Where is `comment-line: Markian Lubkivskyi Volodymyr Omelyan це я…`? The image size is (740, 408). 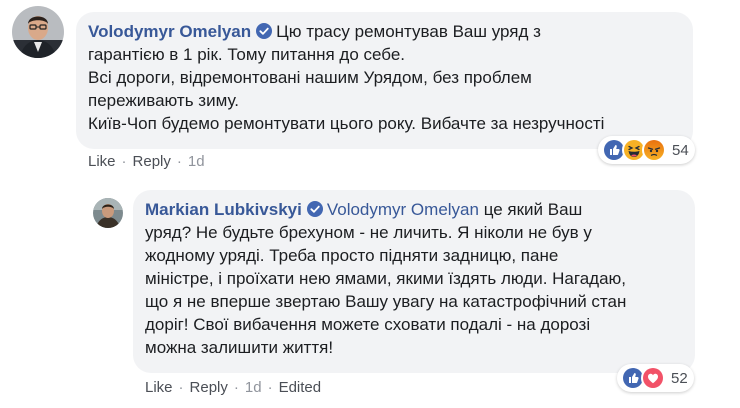
comment-line: Markian Lubkivskyi Volodymyr Omelyan це я… is located at coordinates (419, 209).